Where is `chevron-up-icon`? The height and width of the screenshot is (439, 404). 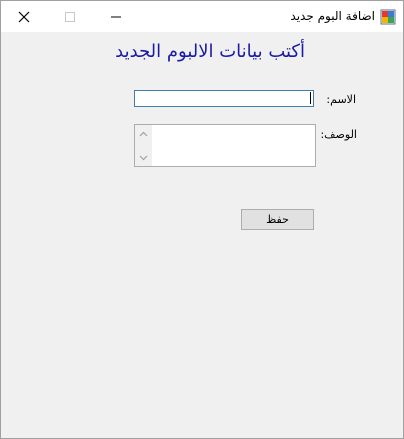 chevron-up-icon is located at coordinates (143, 133).